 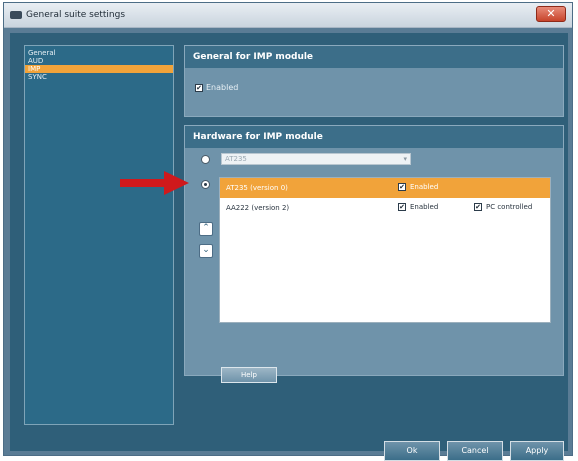 I want to click on move-up-button: ⌃, so click(x=206, y=229).